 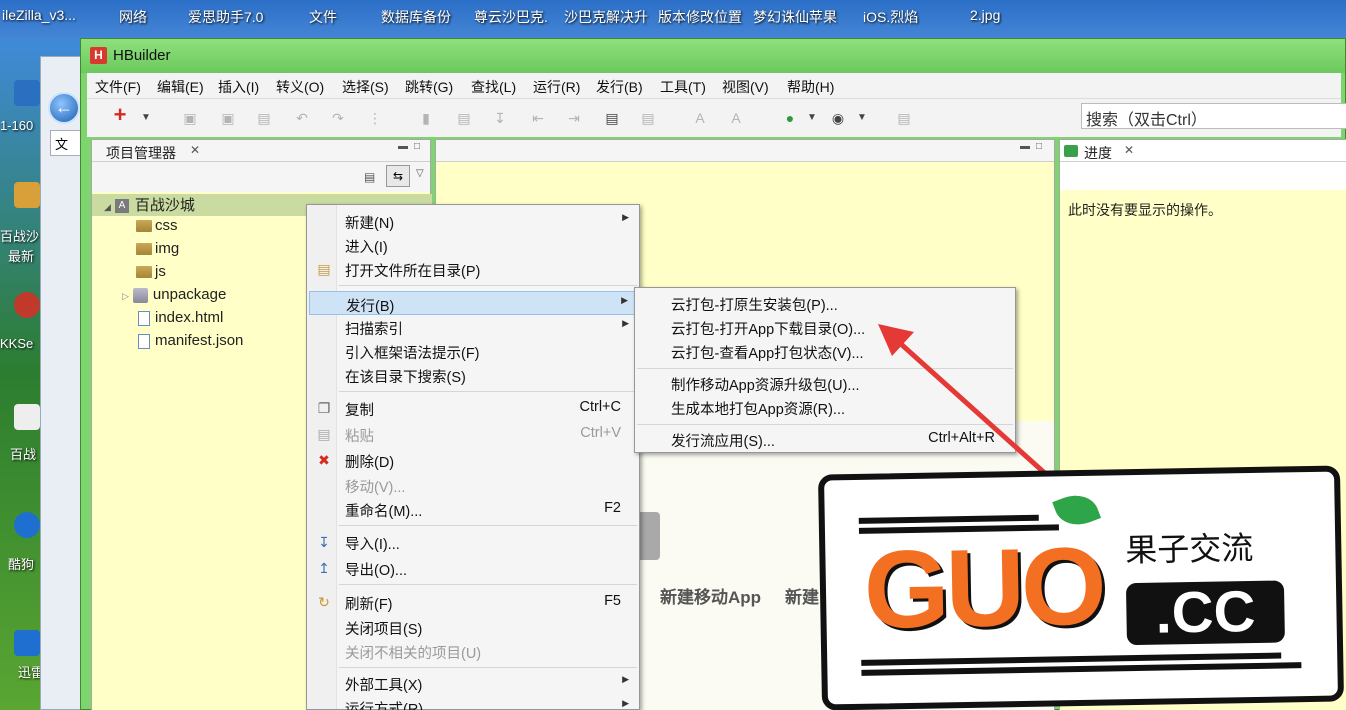 I want to click on desktop-icon-label: 最新, so click(x=21, y=255).